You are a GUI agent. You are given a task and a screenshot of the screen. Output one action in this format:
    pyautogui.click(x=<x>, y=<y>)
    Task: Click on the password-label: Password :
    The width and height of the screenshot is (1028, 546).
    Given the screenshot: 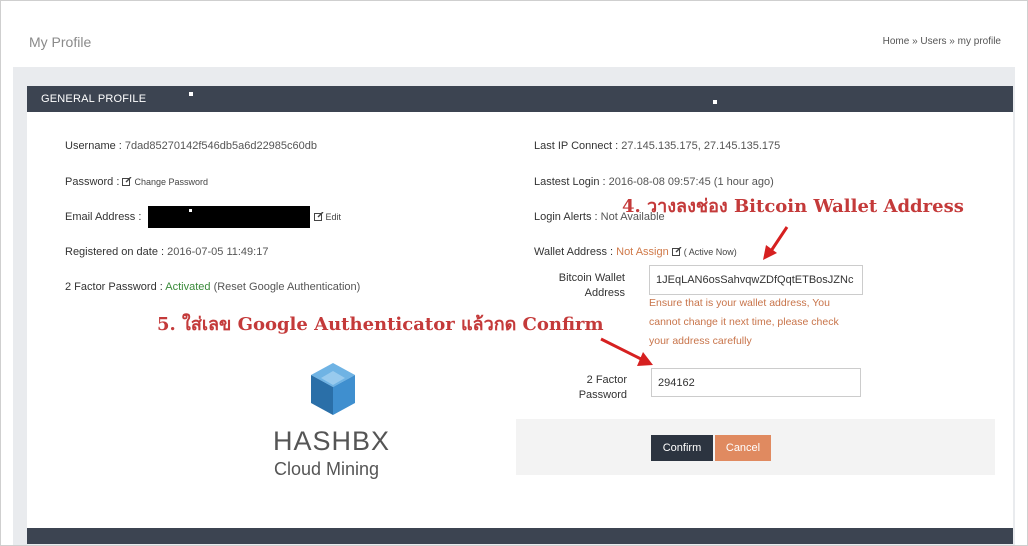 What is the action you would take?
    pyautogui.click(x=94, y=182)
    